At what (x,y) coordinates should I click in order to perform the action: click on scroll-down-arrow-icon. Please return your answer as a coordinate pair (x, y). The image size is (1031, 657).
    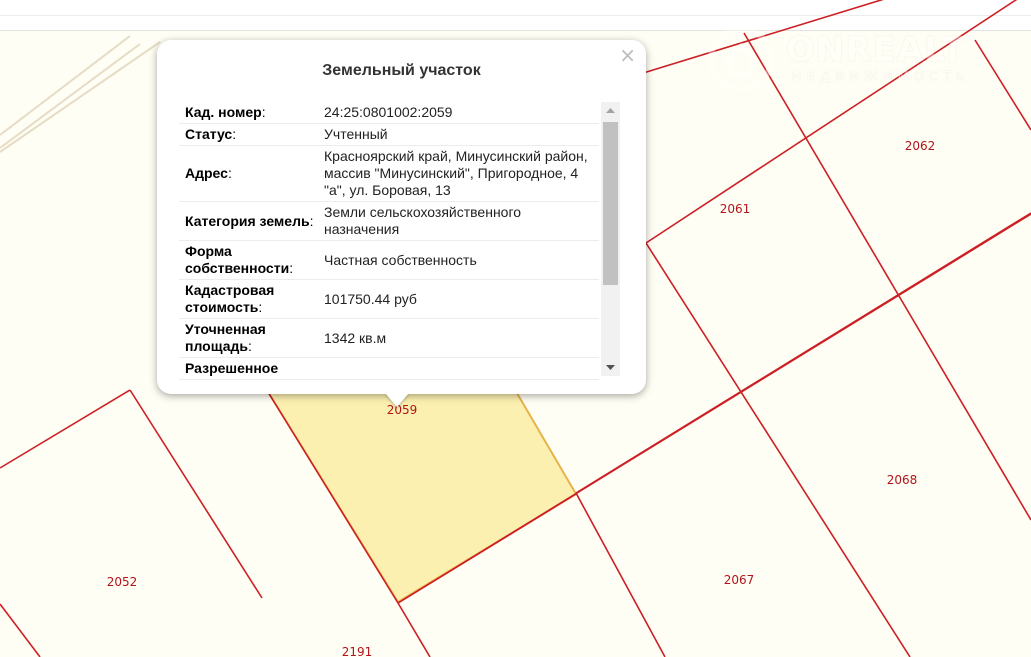
    Looking at the image, I should click on (610, 367).